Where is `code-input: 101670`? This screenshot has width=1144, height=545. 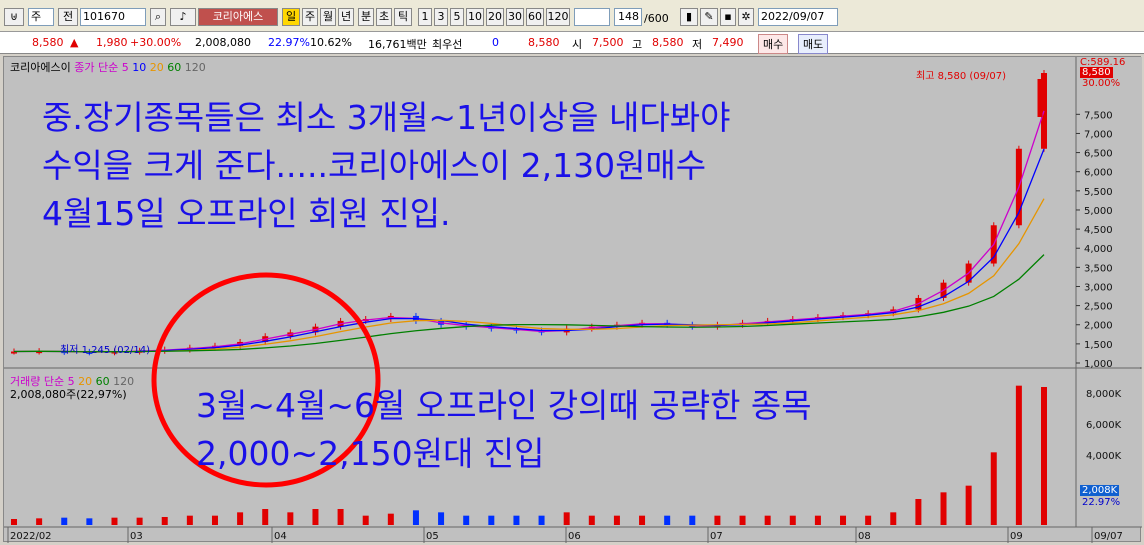 code-input: 101670 is located at coordinates (113, 17).